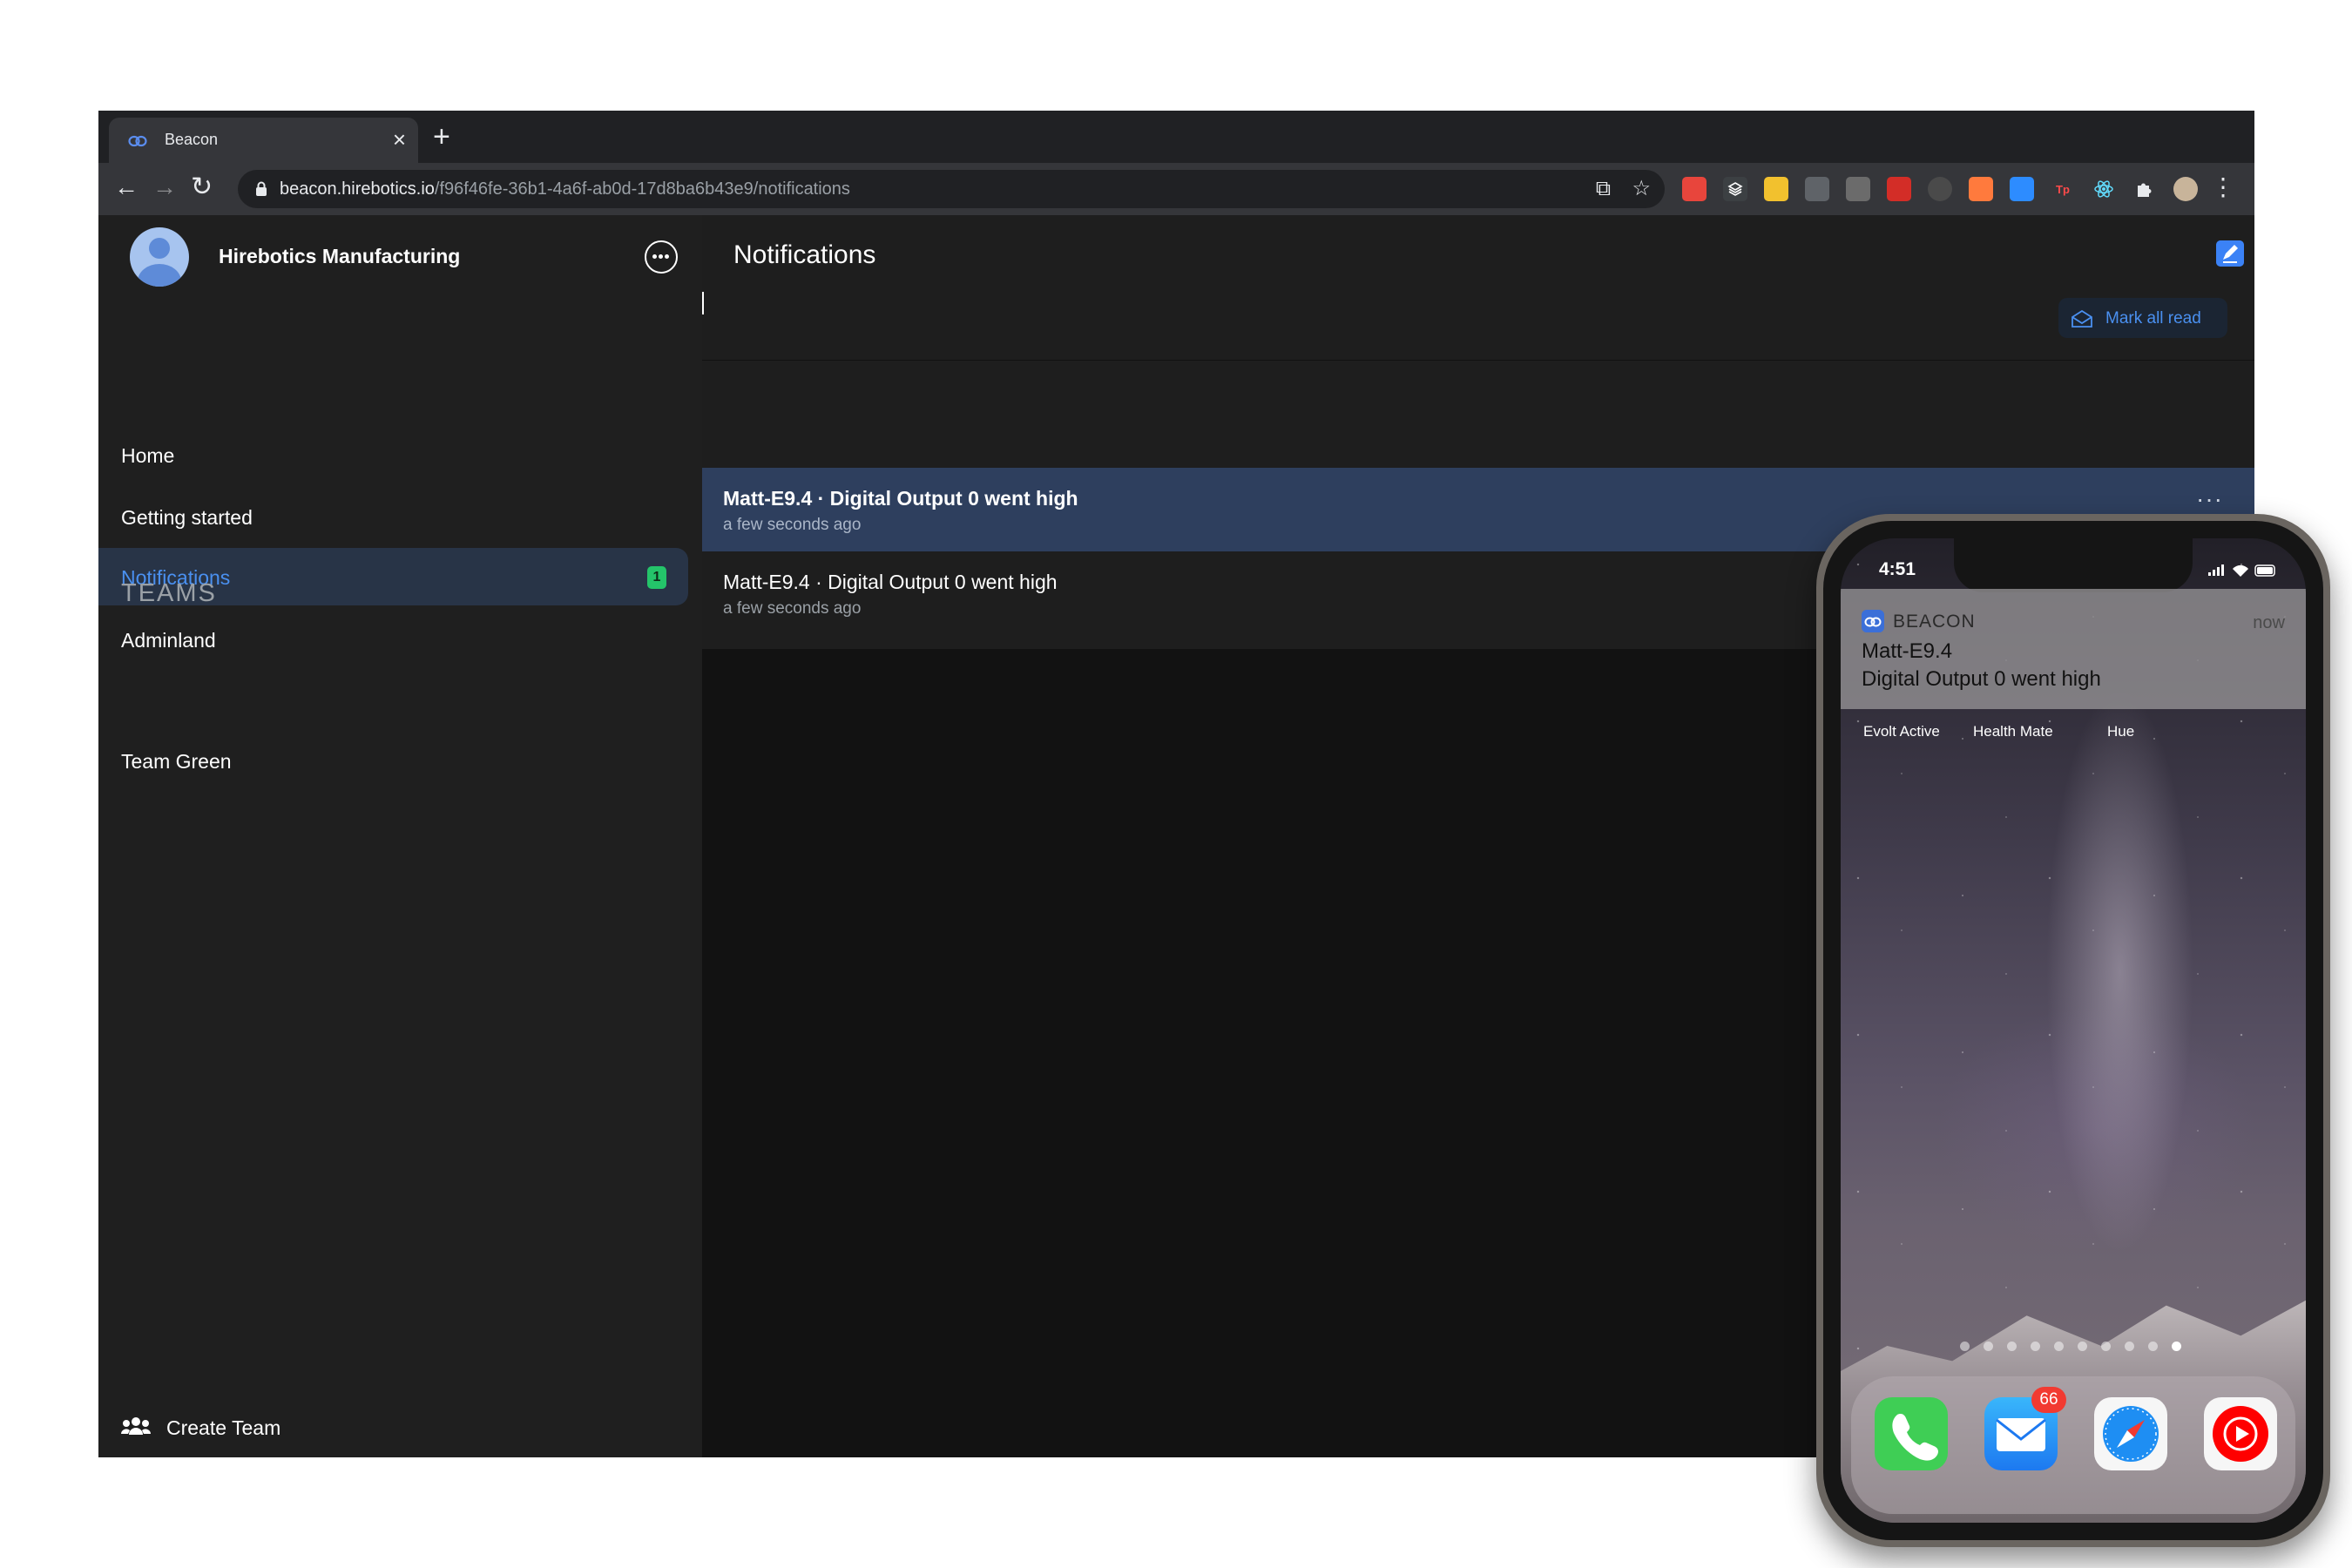 The height and width of the screenshot is (1568, 2352). What do you see at coordinates (1901, 731) in the screenshot?
I see `app-label-evolt: Evolt Active` at bounding box center [1901, 731].